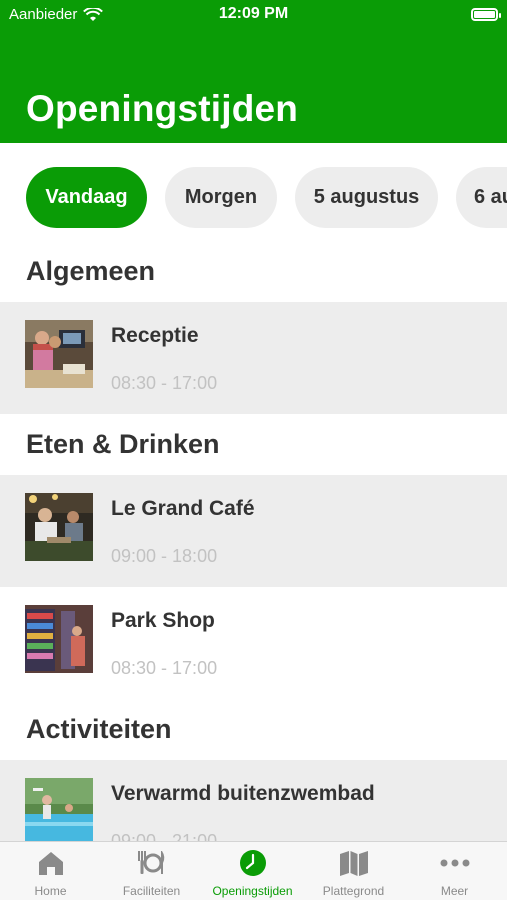 Image resolution: width=507 pixels, height=900 pixels. I want to click on chip-6-augustus: 6 augustus, so click(481, 197).